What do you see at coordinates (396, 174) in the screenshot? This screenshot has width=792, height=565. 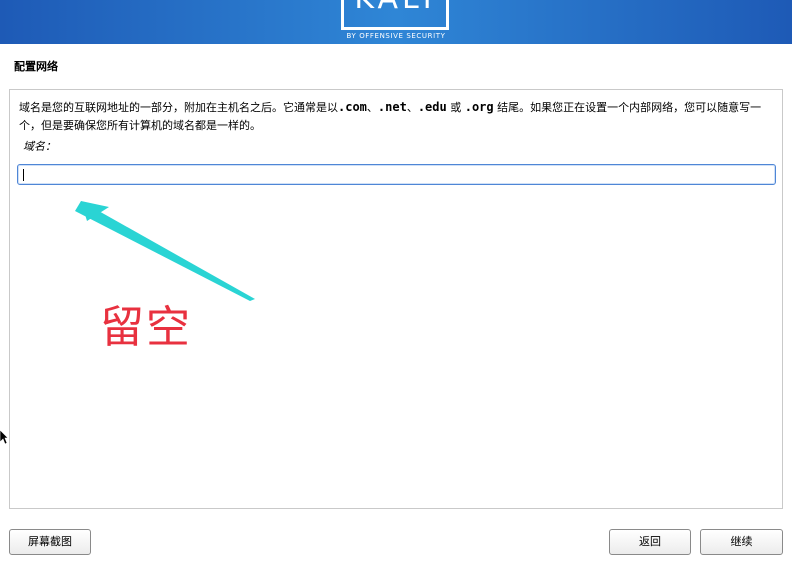 I see `domain-input` at bounding box center [396, 174].